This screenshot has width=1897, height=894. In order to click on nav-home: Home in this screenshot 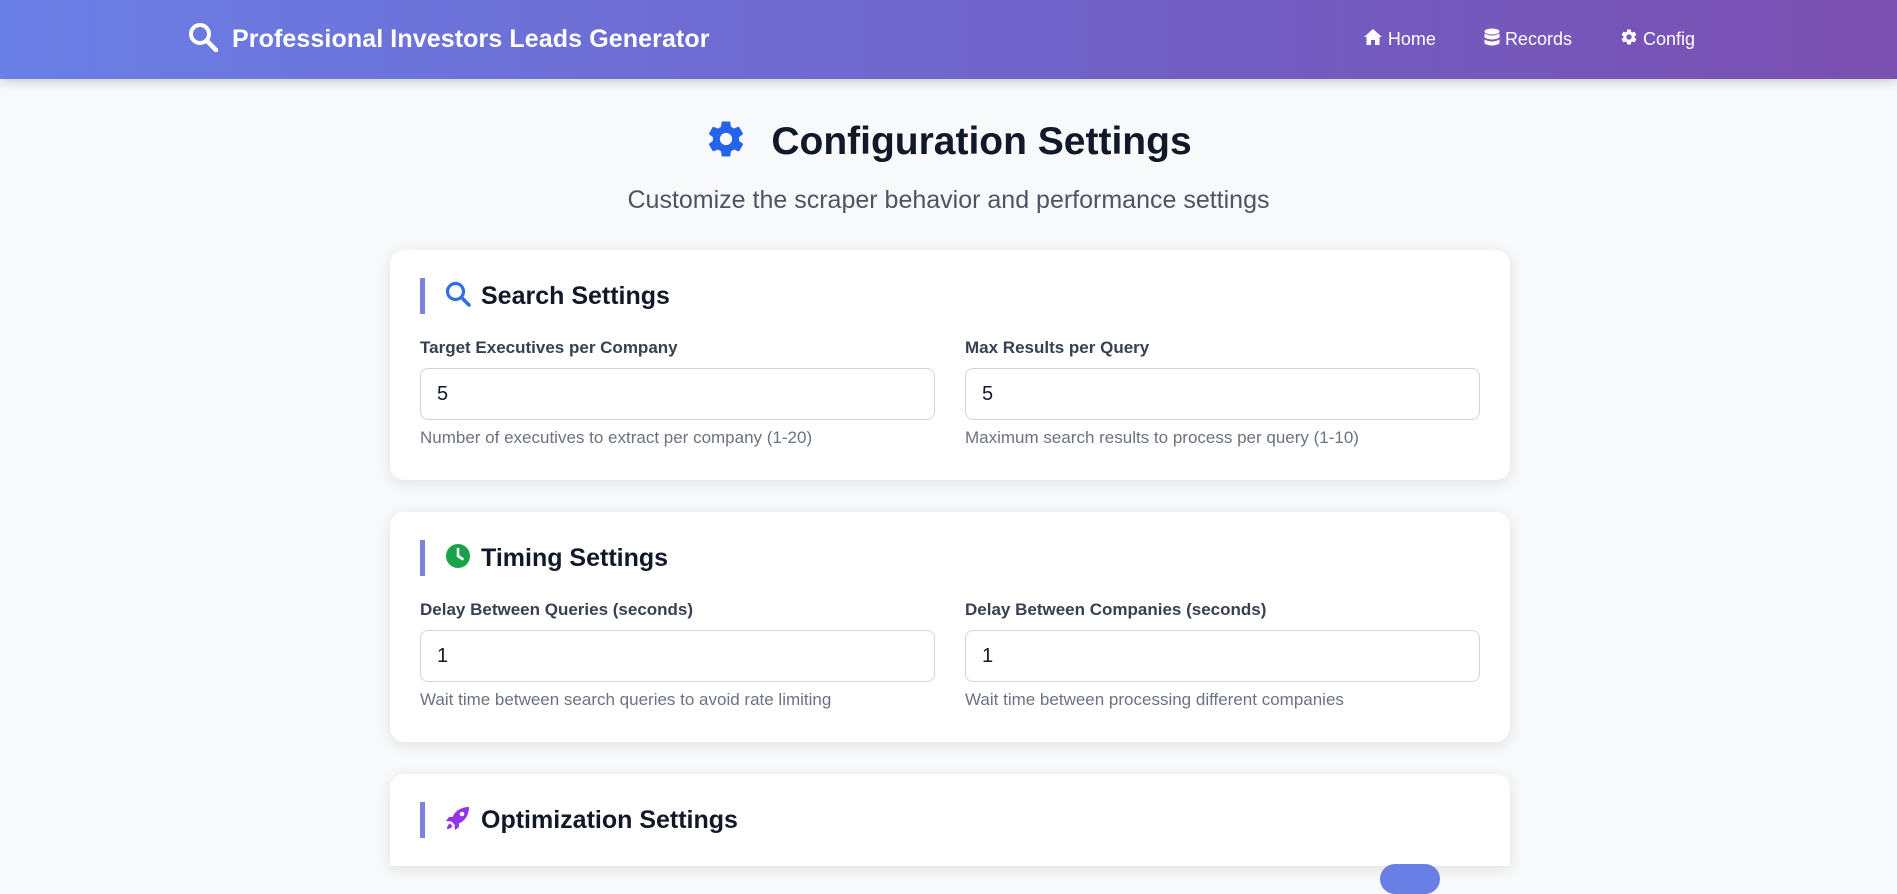, I will do `click(1399, 39)`.